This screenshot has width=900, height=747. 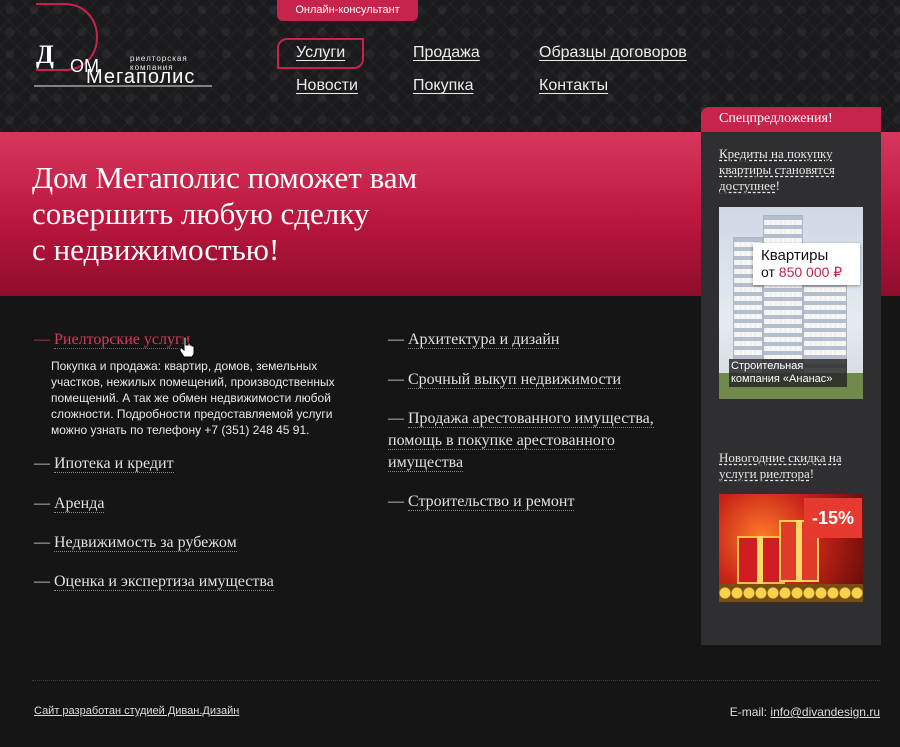 I want to click on logo: Д ОМ риелторская компания Мегаполис, so click(x=127, y=50).